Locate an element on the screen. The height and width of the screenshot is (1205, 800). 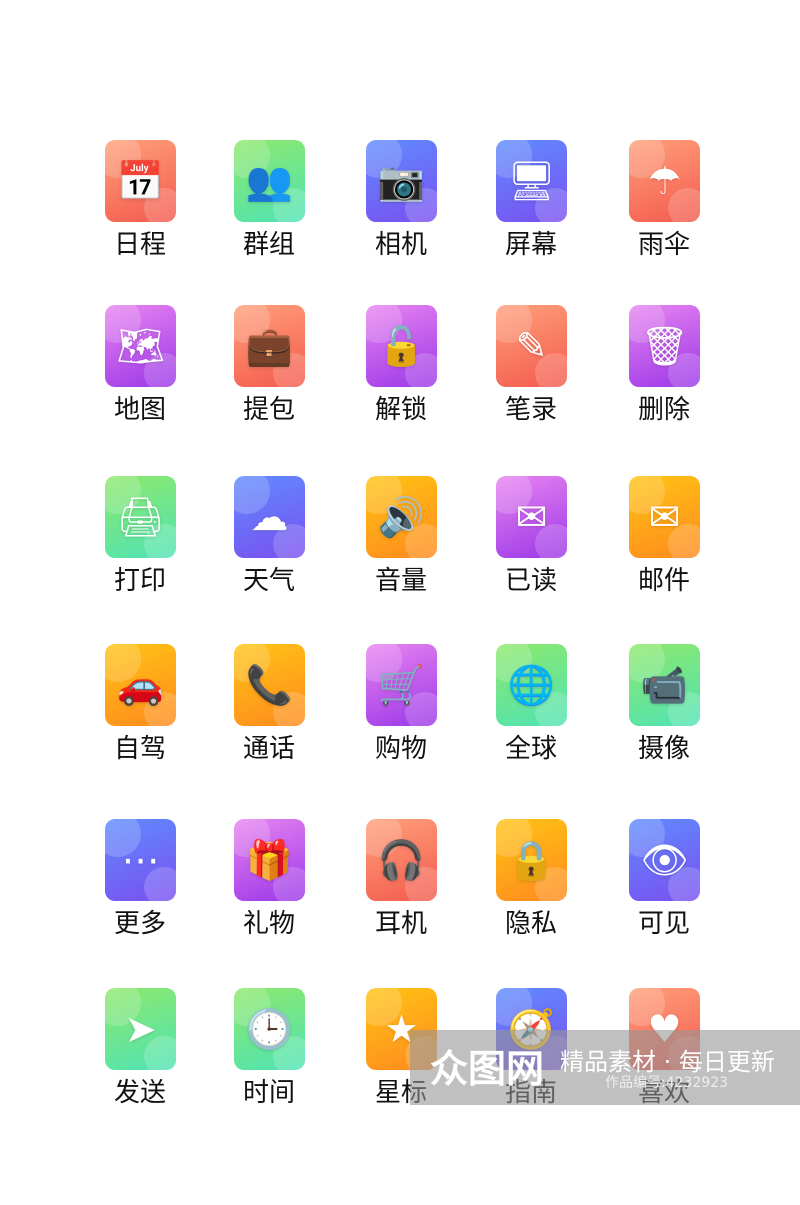
map-icon: 🗺 is located at coordinates (140, 346).